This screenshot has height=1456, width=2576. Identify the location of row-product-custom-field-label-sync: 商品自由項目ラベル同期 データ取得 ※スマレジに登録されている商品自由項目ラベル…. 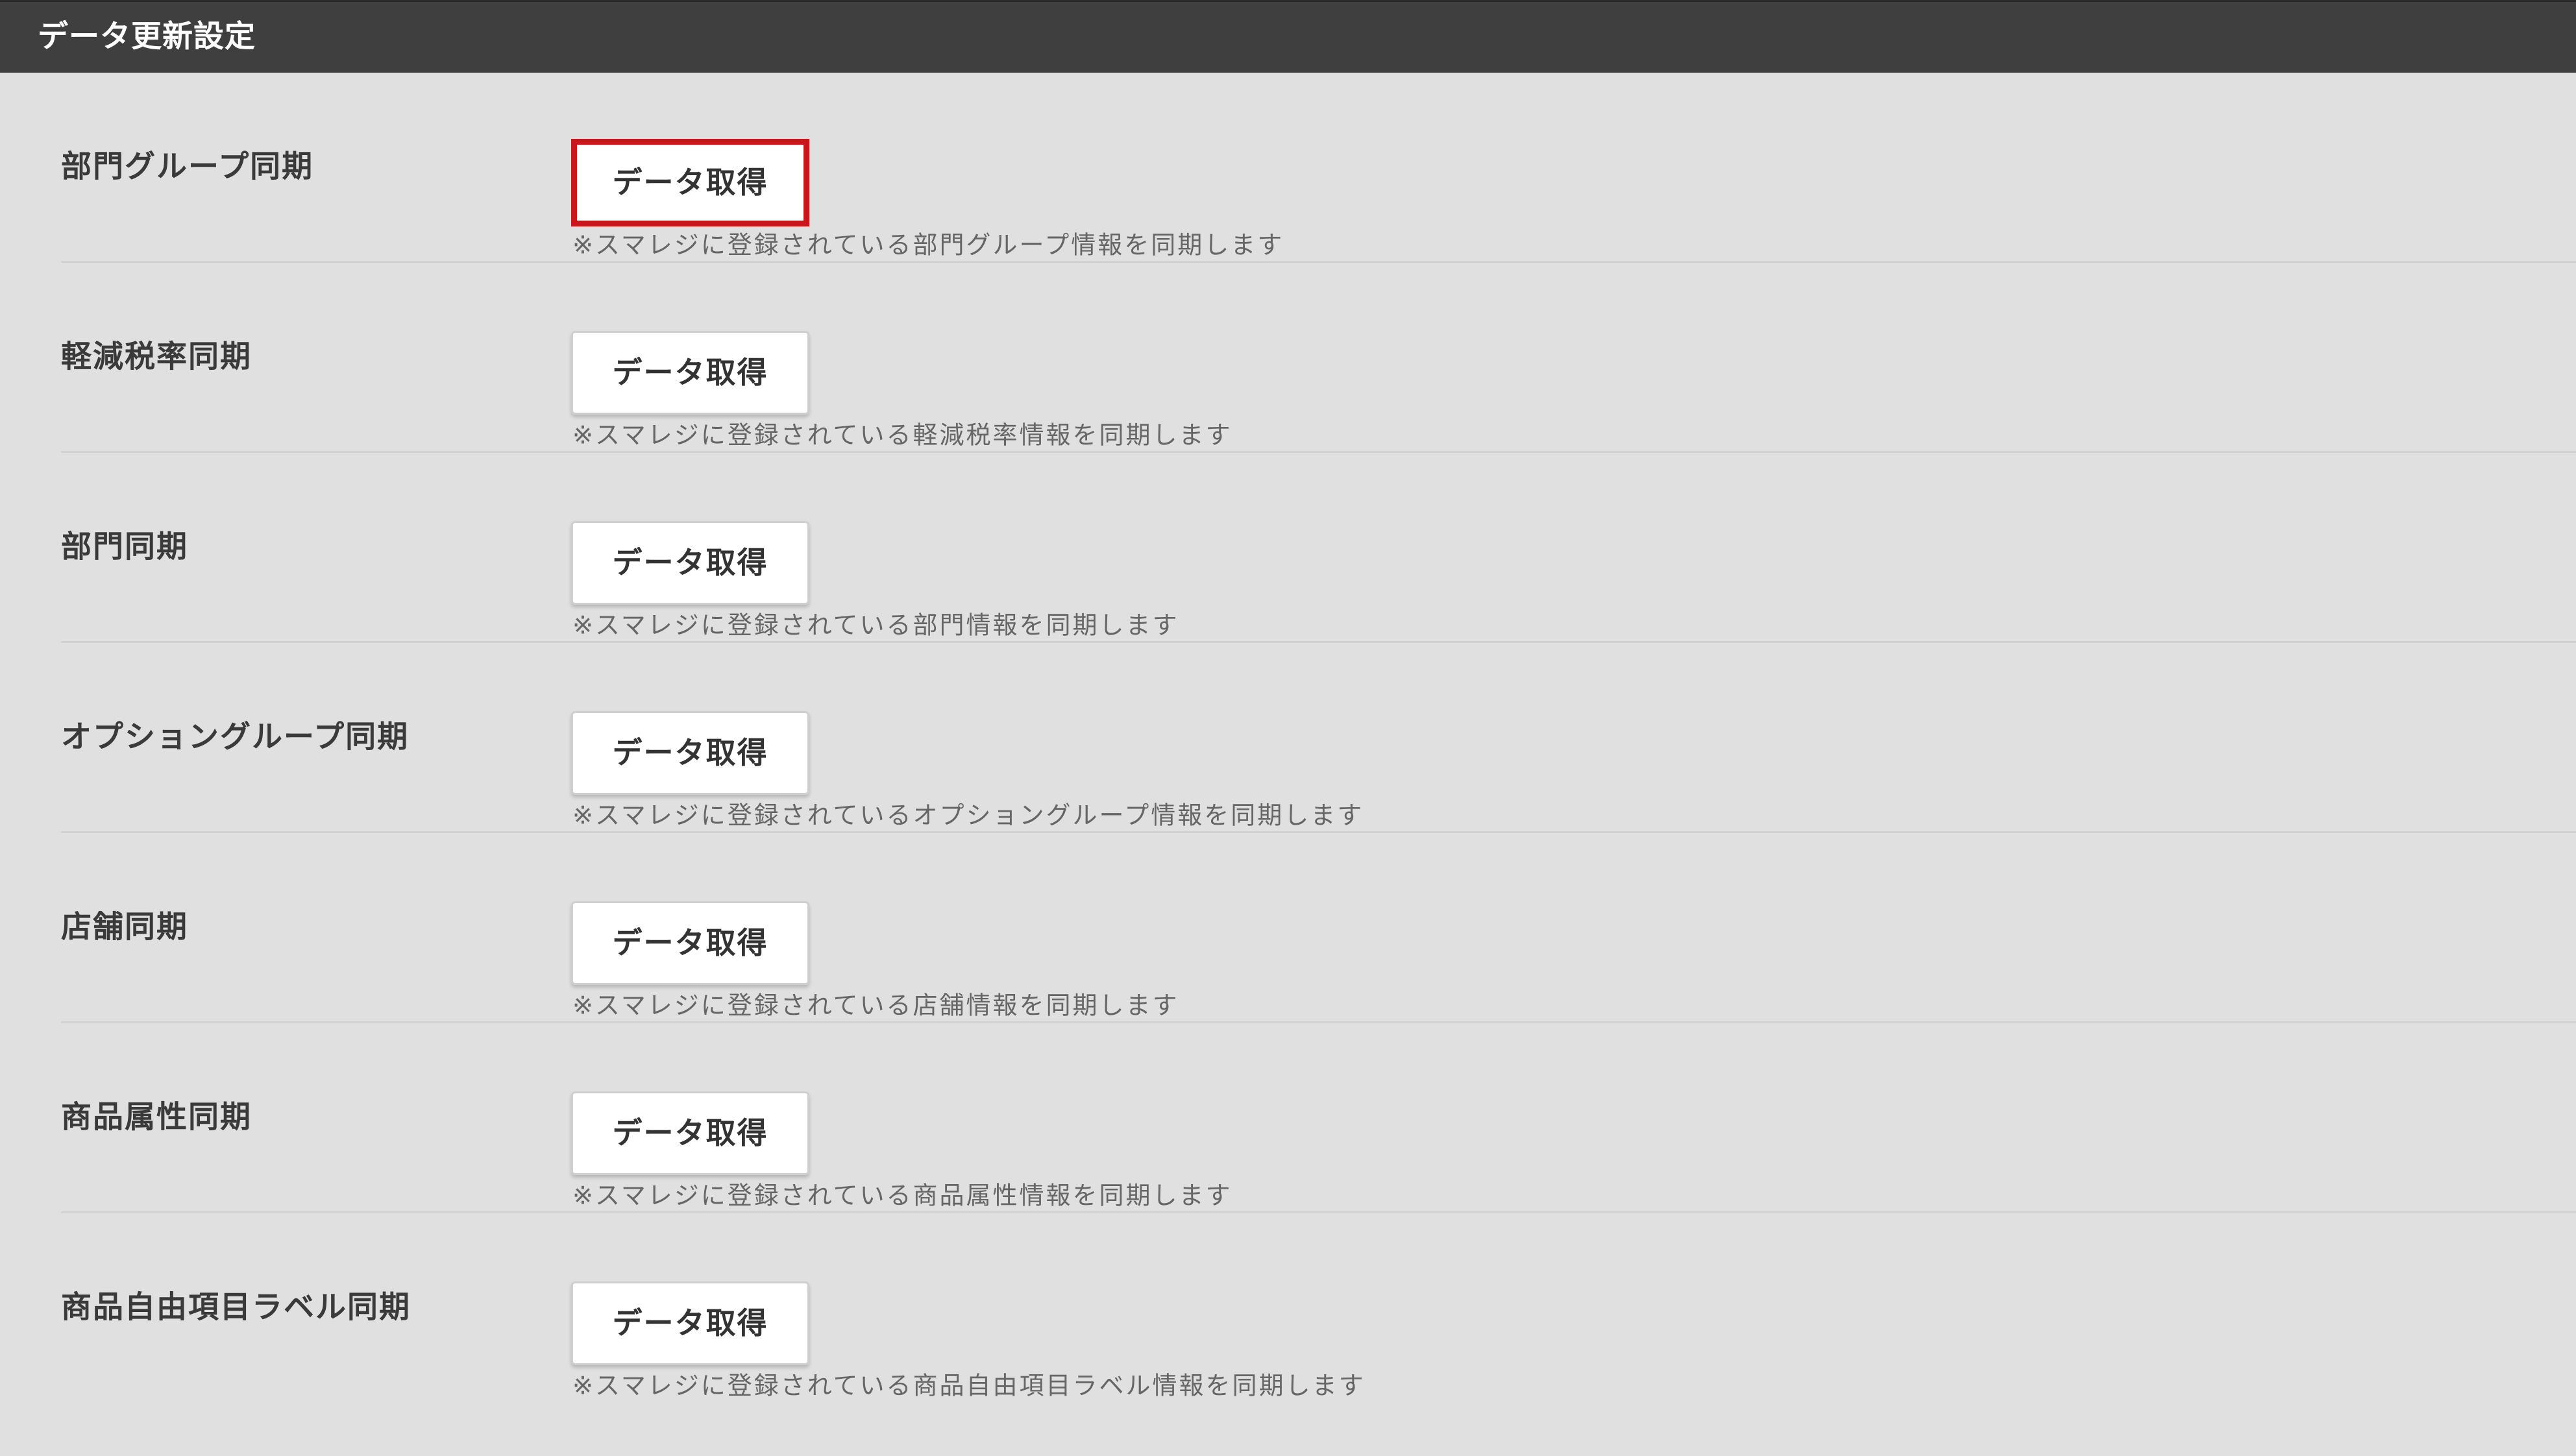
(1288, 1308).